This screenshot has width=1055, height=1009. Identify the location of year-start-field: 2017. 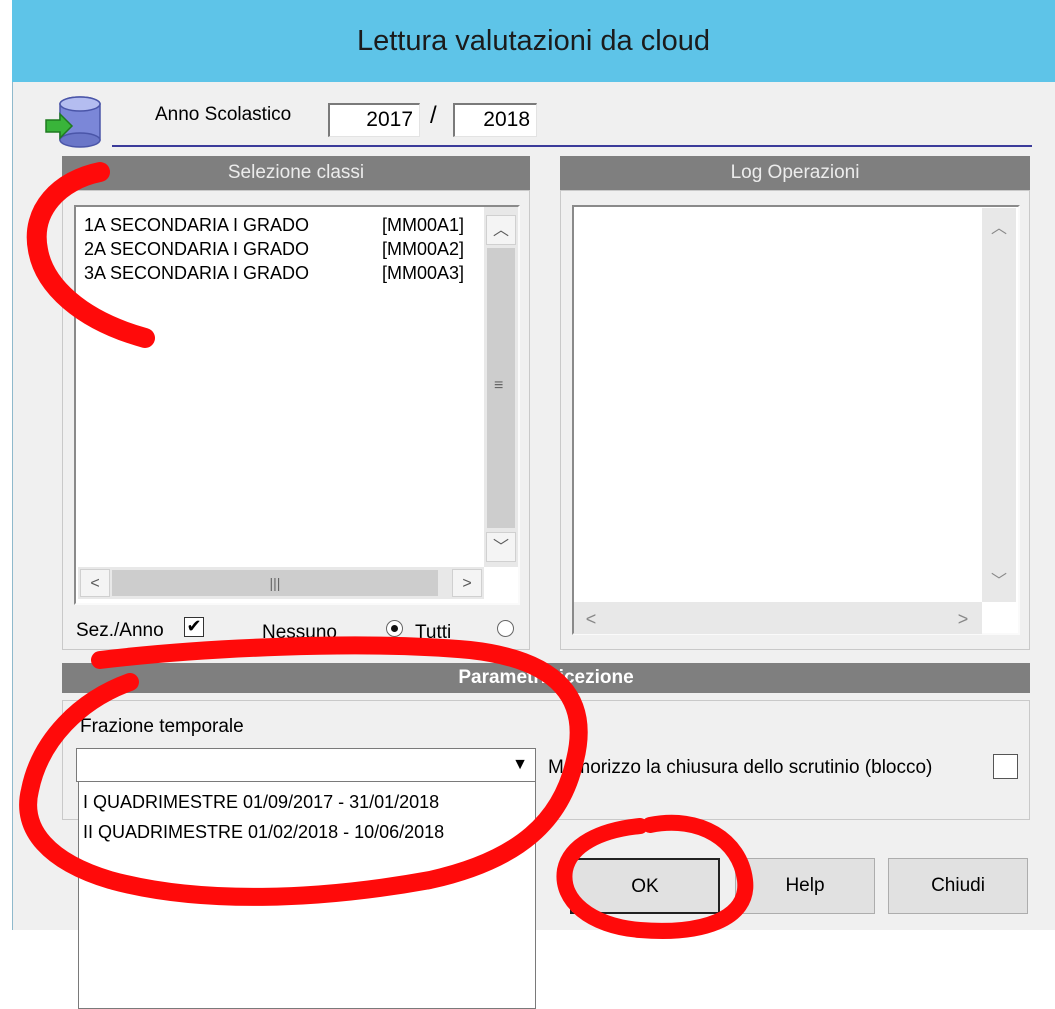
(374, 120).